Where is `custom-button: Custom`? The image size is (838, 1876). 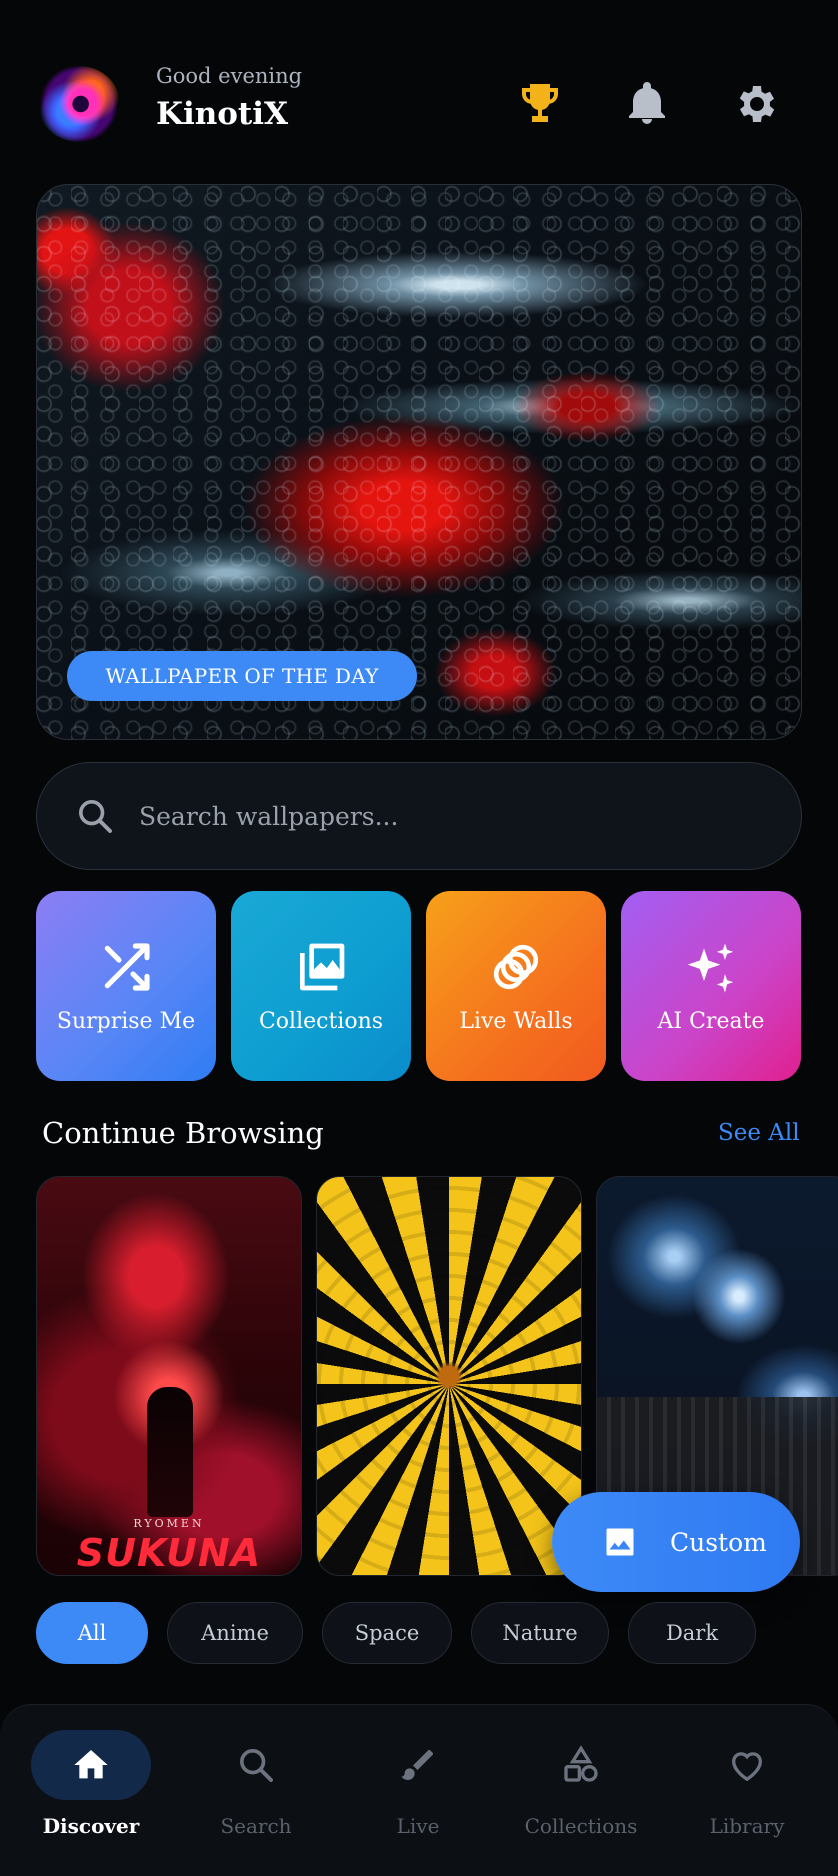 custom-button: Custom is located at coordinates (676, 1542).